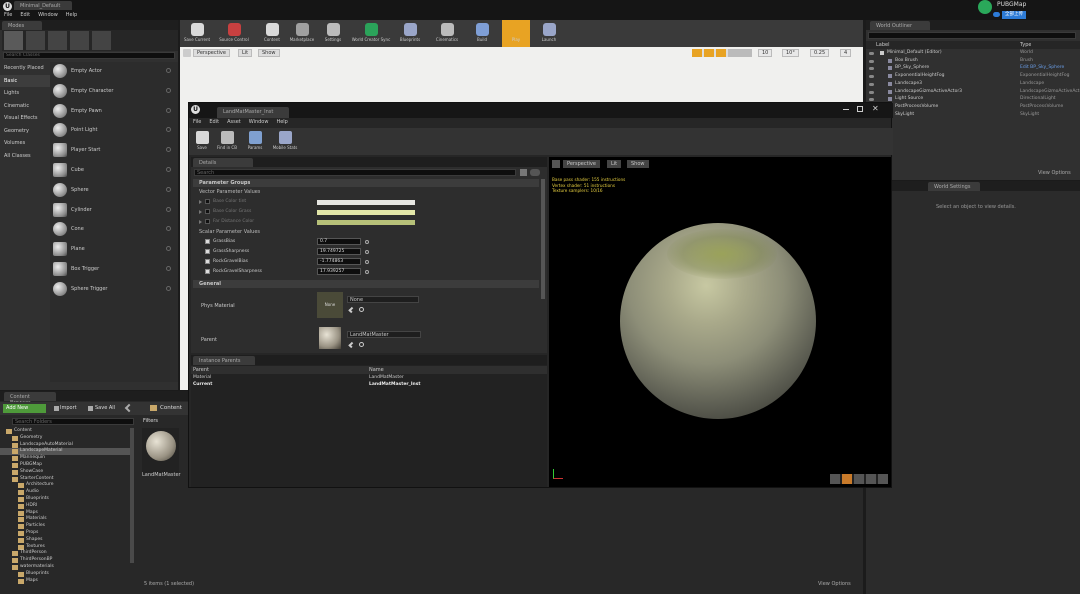 This screenshot has width=1080, height=594. I want to click on preview-show-button: Show, so click(638, 164).